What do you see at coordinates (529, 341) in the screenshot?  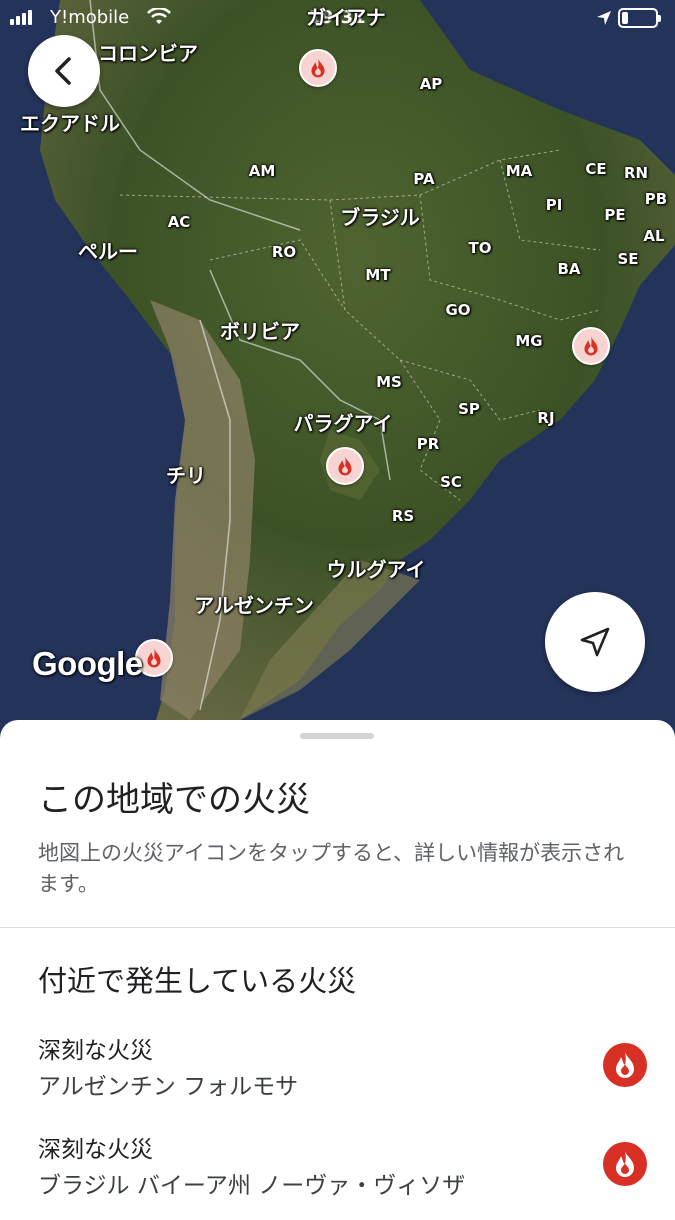 I see `state-label: MG` at bounding box center [529, 341].